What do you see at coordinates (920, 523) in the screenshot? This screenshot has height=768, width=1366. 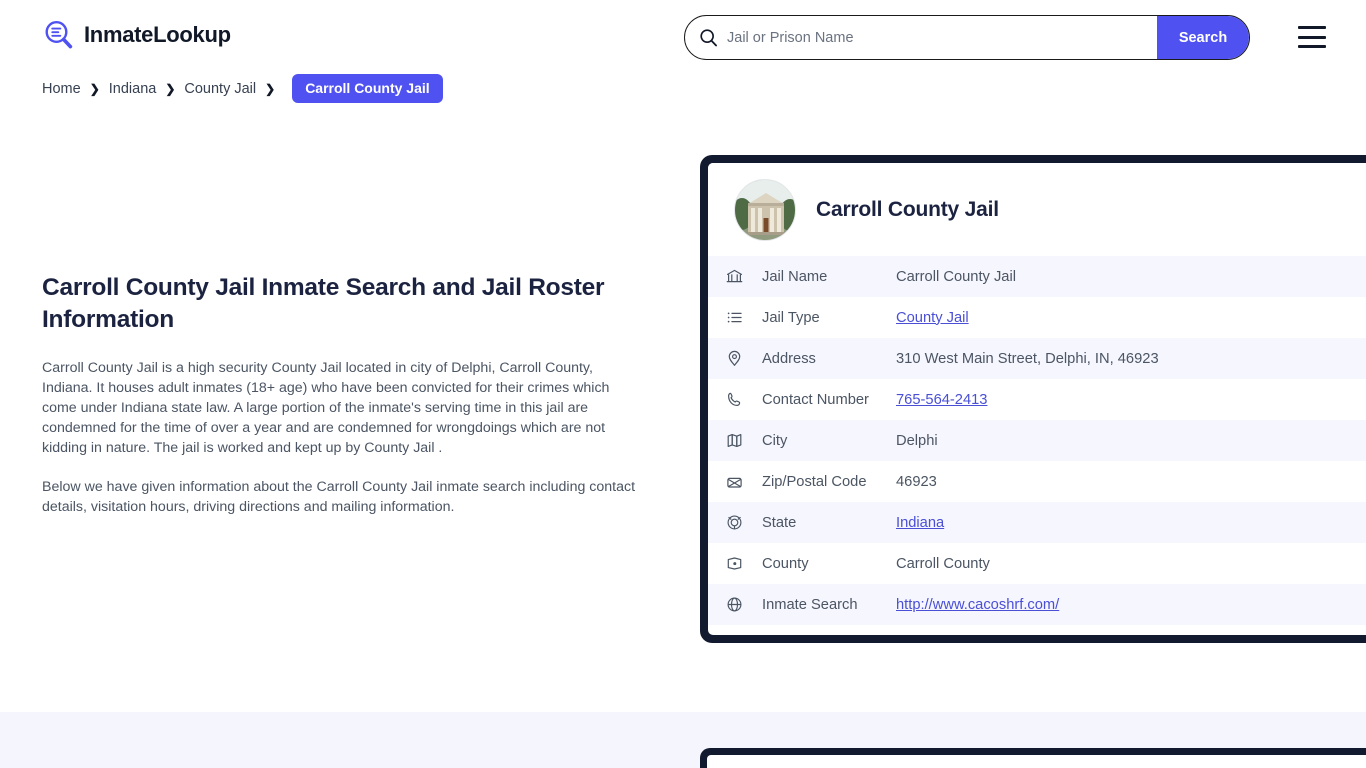 I see `row-value-link: Indiana` at bounding box center [920, 523].